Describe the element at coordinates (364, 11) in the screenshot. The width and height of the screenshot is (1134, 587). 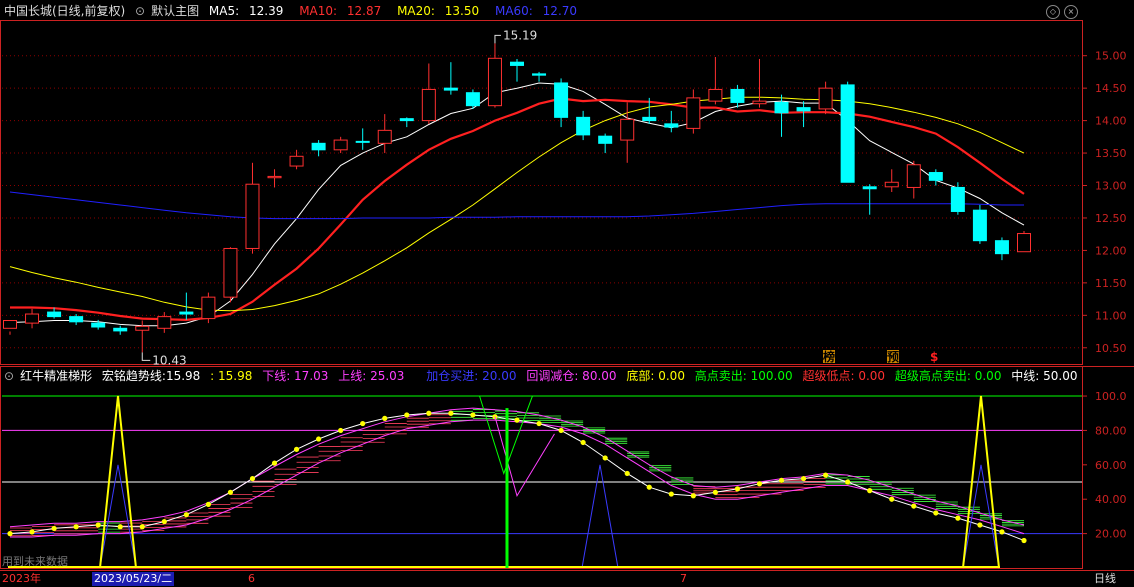
I see `ma10-value: 12.87` at that location.